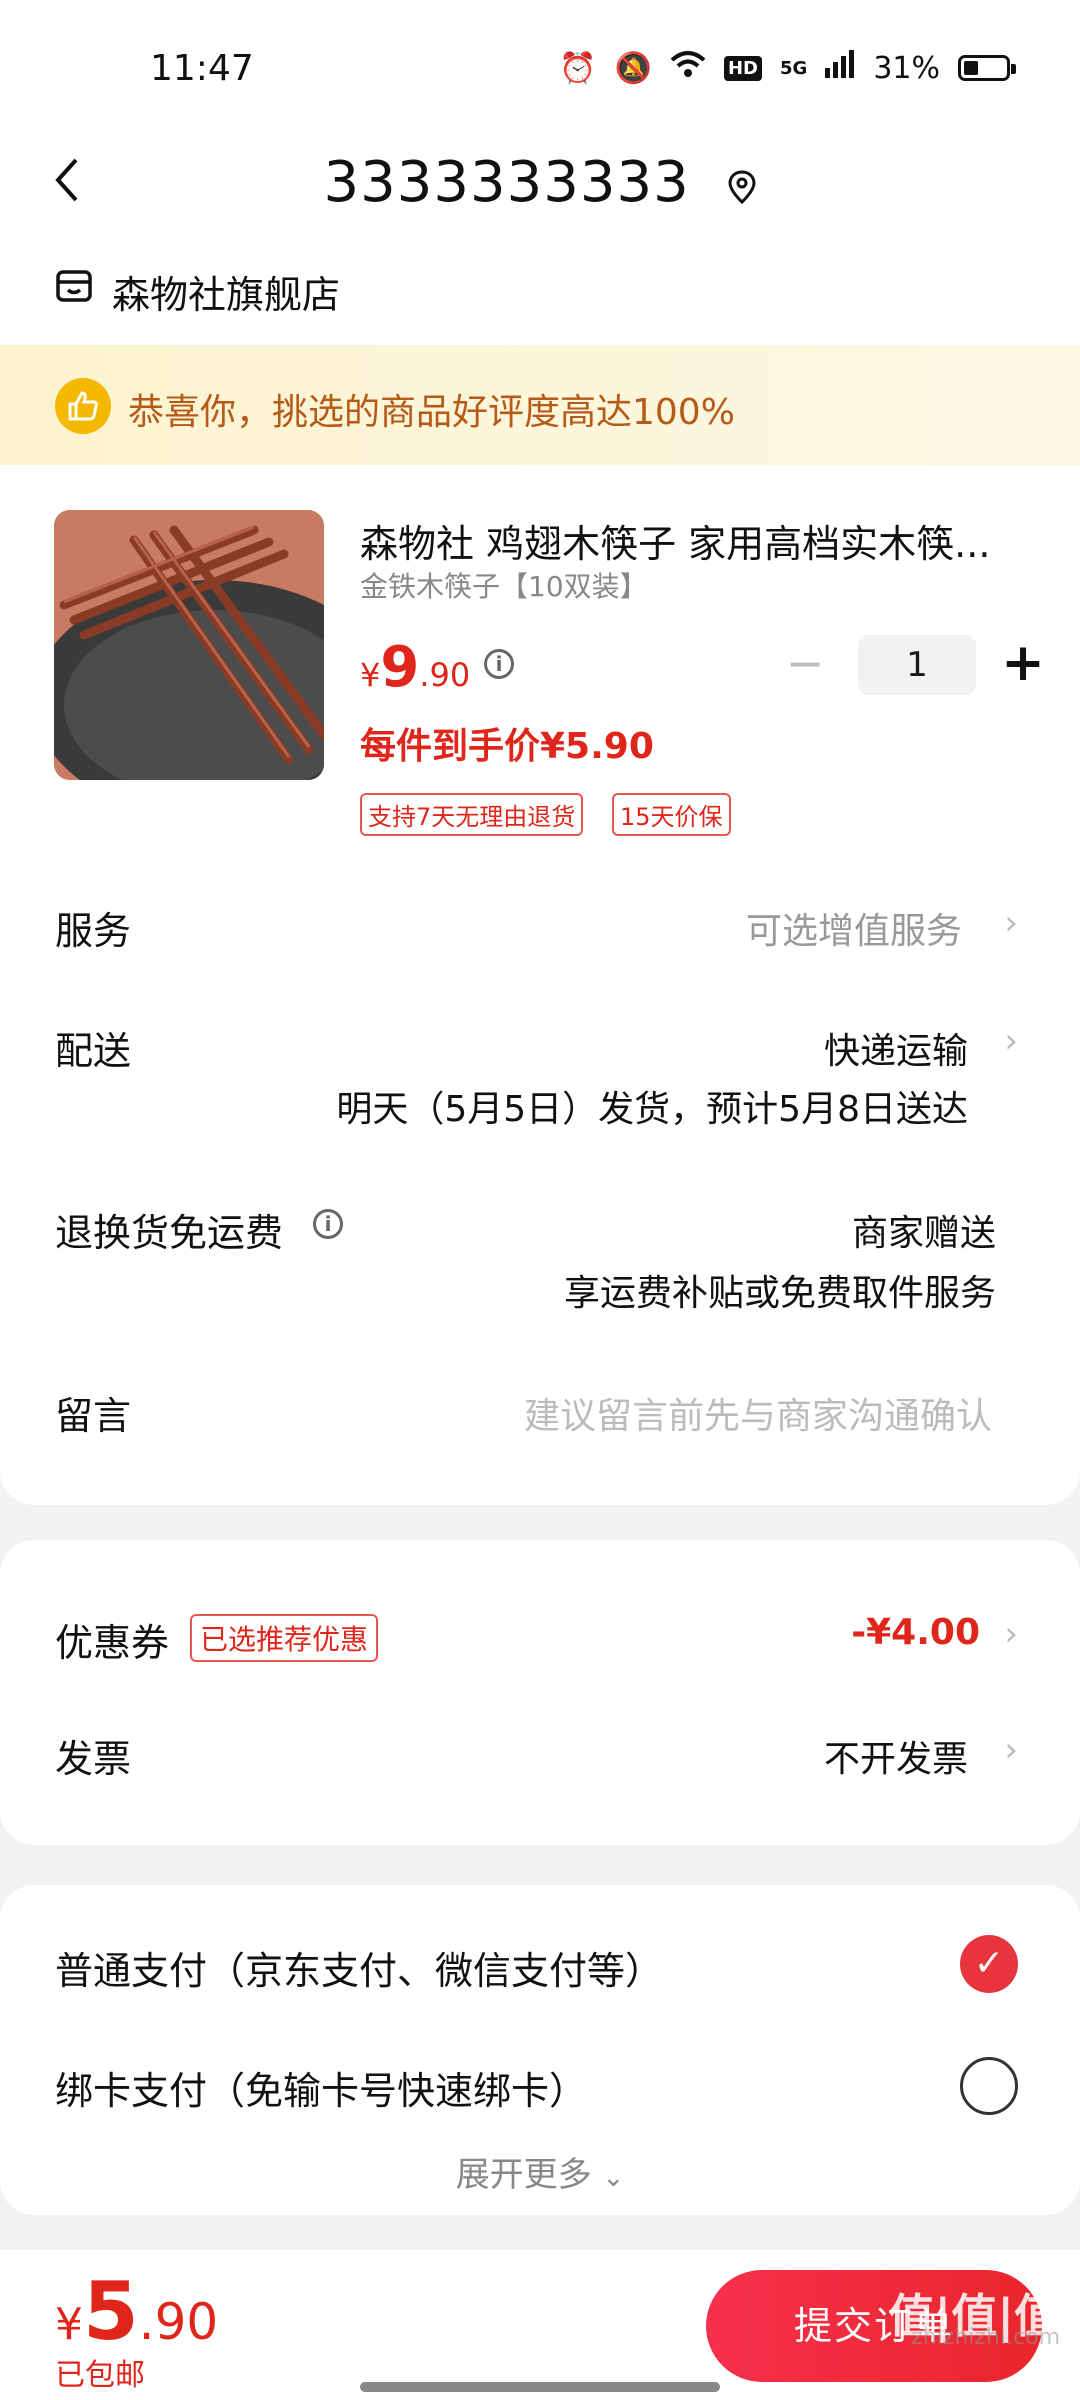  What do you see at coordinates (100, 2375) in the screenshot?
I see `shipping-note: 已包邮` at bounding box center [100, 2375].